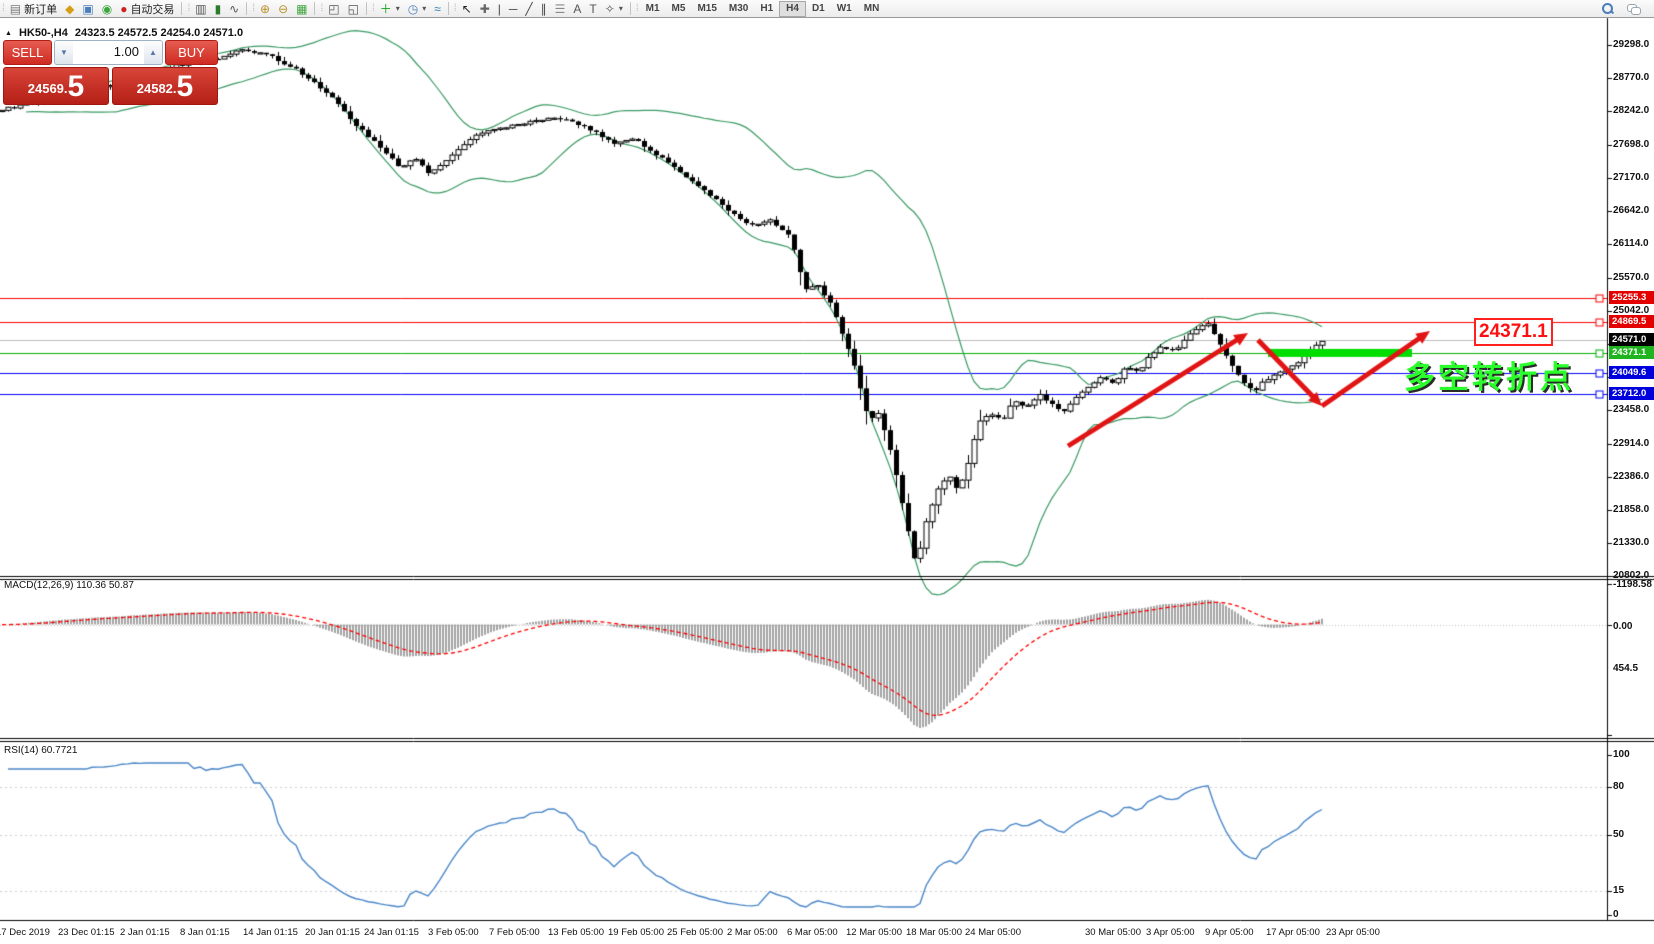 The image size is (1654, 944). What do you see at coordinates (1619, 890) in the screenshot?
I see `rsi-scale-tick: 15` at bounding box center [1619, 890].